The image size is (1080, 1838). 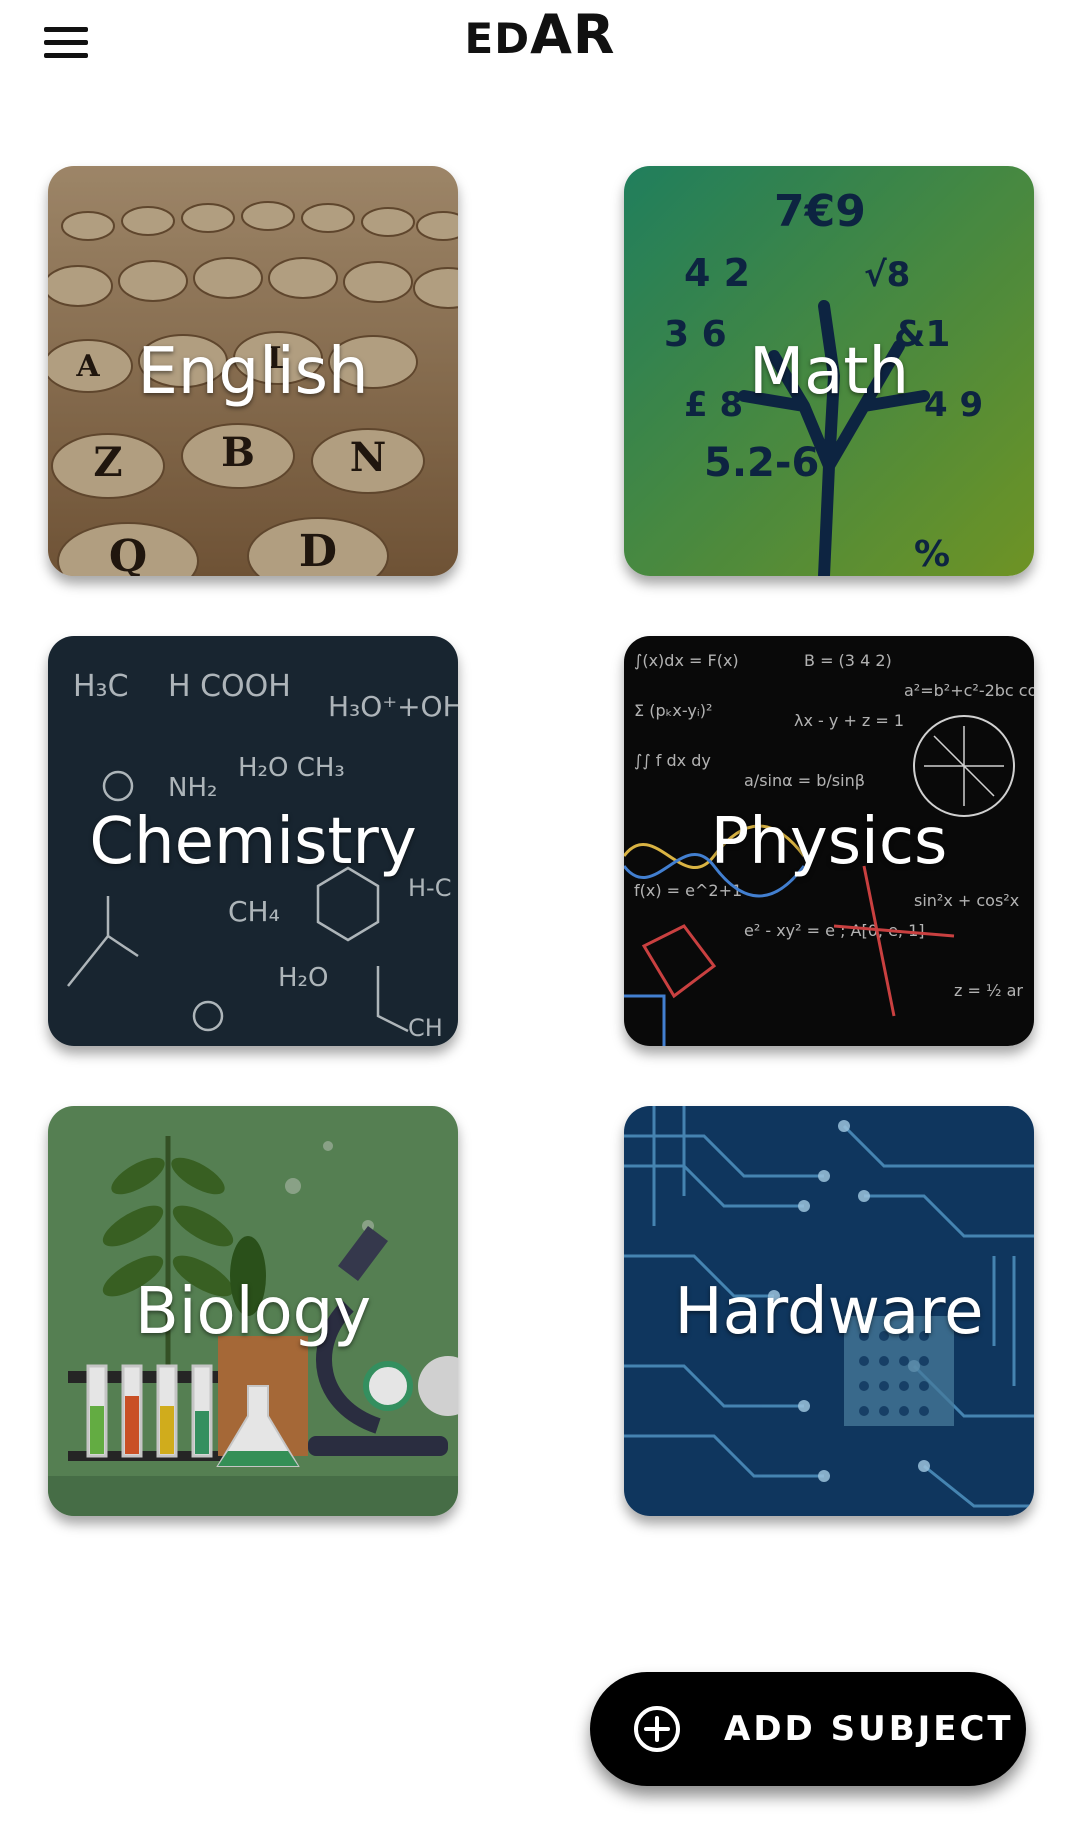 I want to click on subject-card-math: 7€9 4 2 √8 3 6 &1 £ 8 4 9 5.2-6 % Math, so click(x=829, y=371).